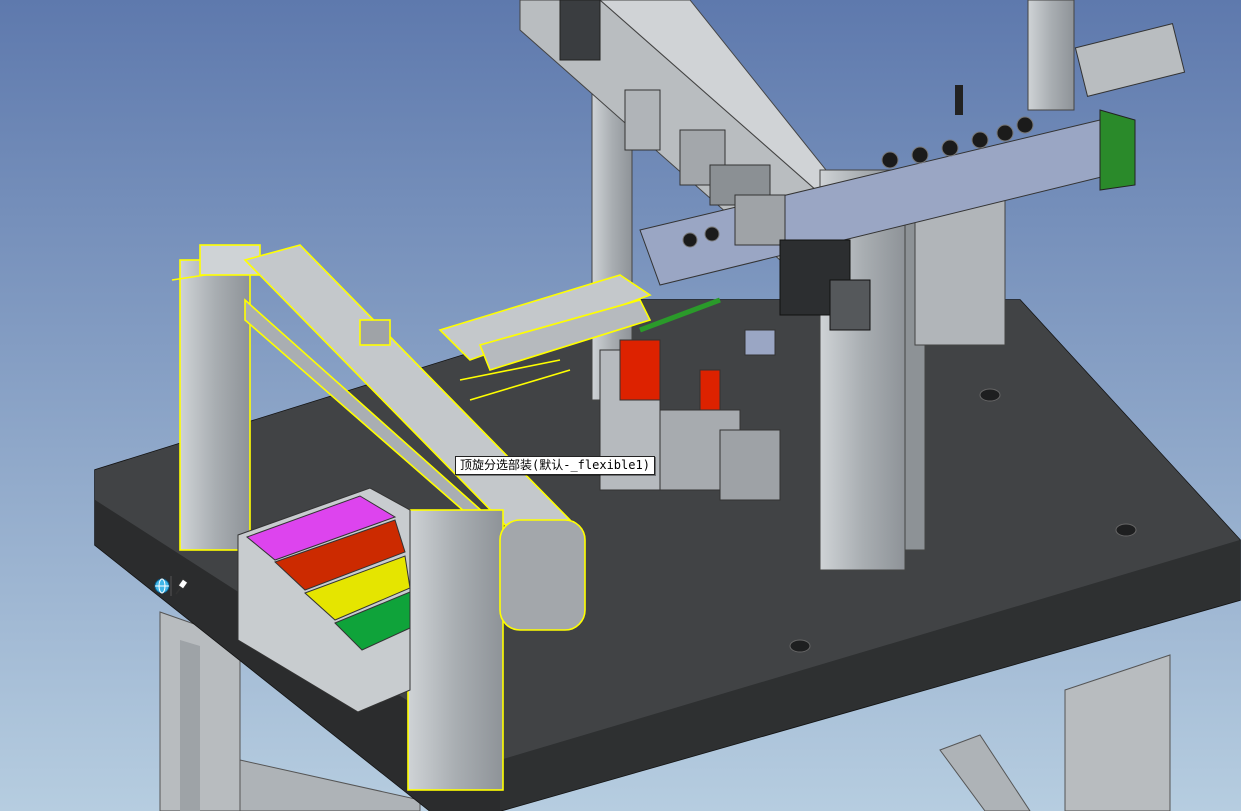 This screenshot has width=1241, height=811. I want to click on globe-icon, so click(162, 586).